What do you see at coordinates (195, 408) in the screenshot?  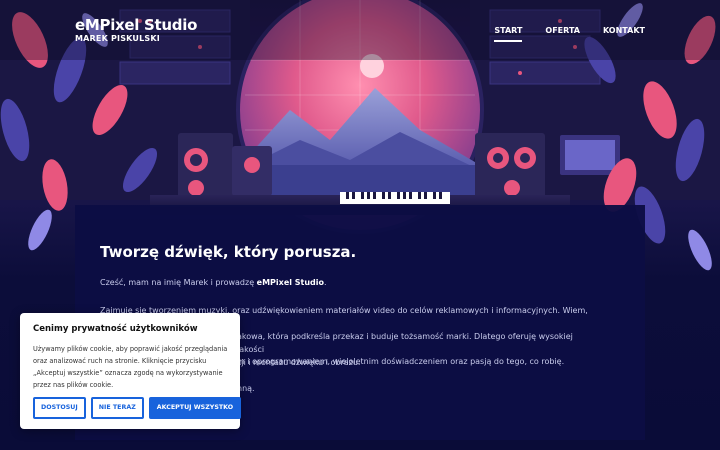 I see `accept-all-button: AKCEPTUJ WSZYSTKO` at bounding box center [195, 408].